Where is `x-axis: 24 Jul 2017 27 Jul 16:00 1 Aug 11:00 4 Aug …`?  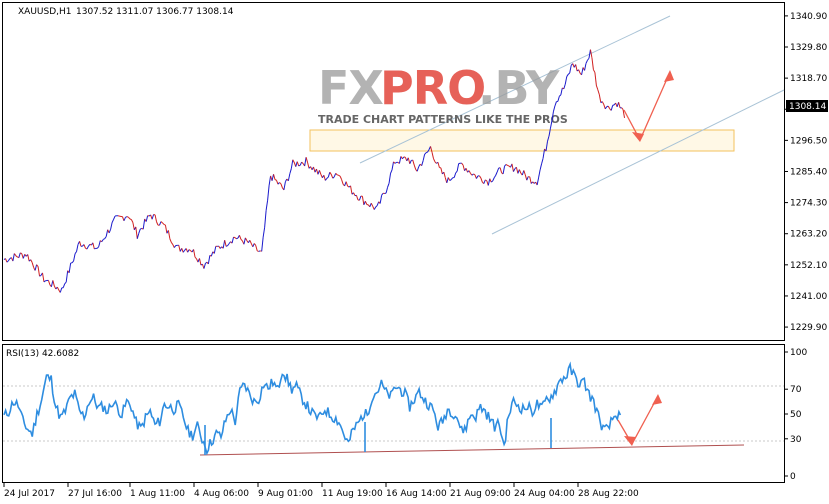 x-axis: 24 Jul 2017 27 Jul 16:00 1 Aug 11:00 4 Aug … is located at coordinates (321, 491).